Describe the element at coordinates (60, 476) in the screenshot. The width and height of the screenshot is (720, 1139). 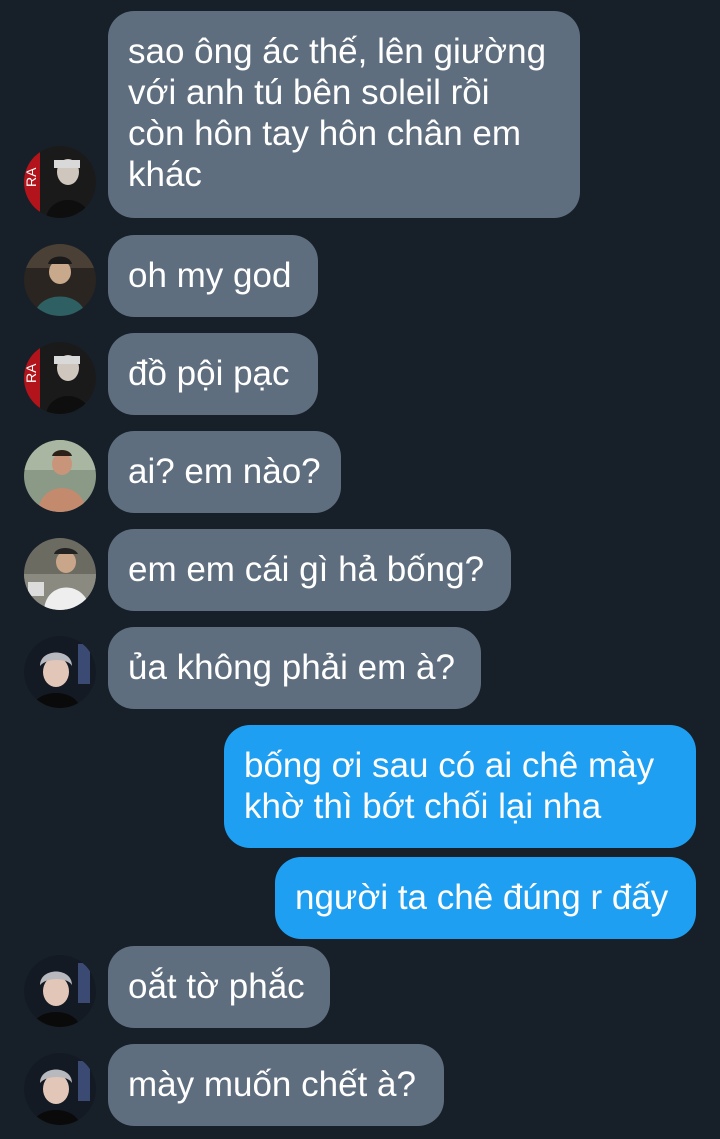
I see `avatar-shirtless-person-icon` at that location.